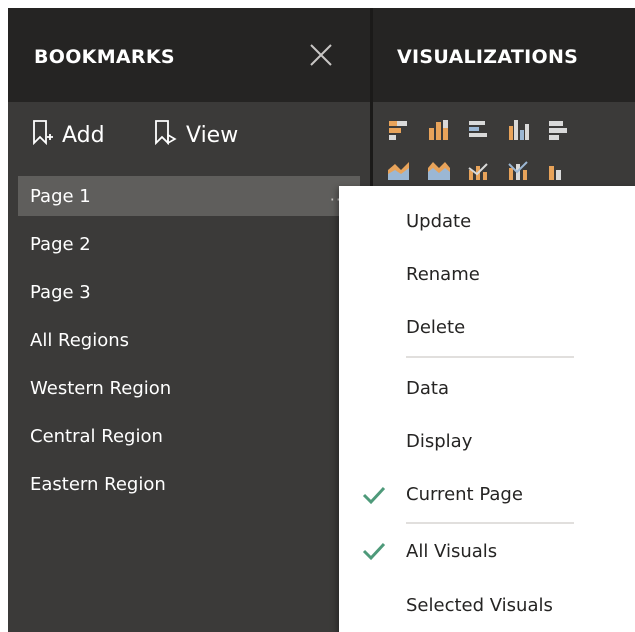 The width and height of the screenshot is (635, 632). I want to click on menu-item-rename: Rename, so click(443, 274).